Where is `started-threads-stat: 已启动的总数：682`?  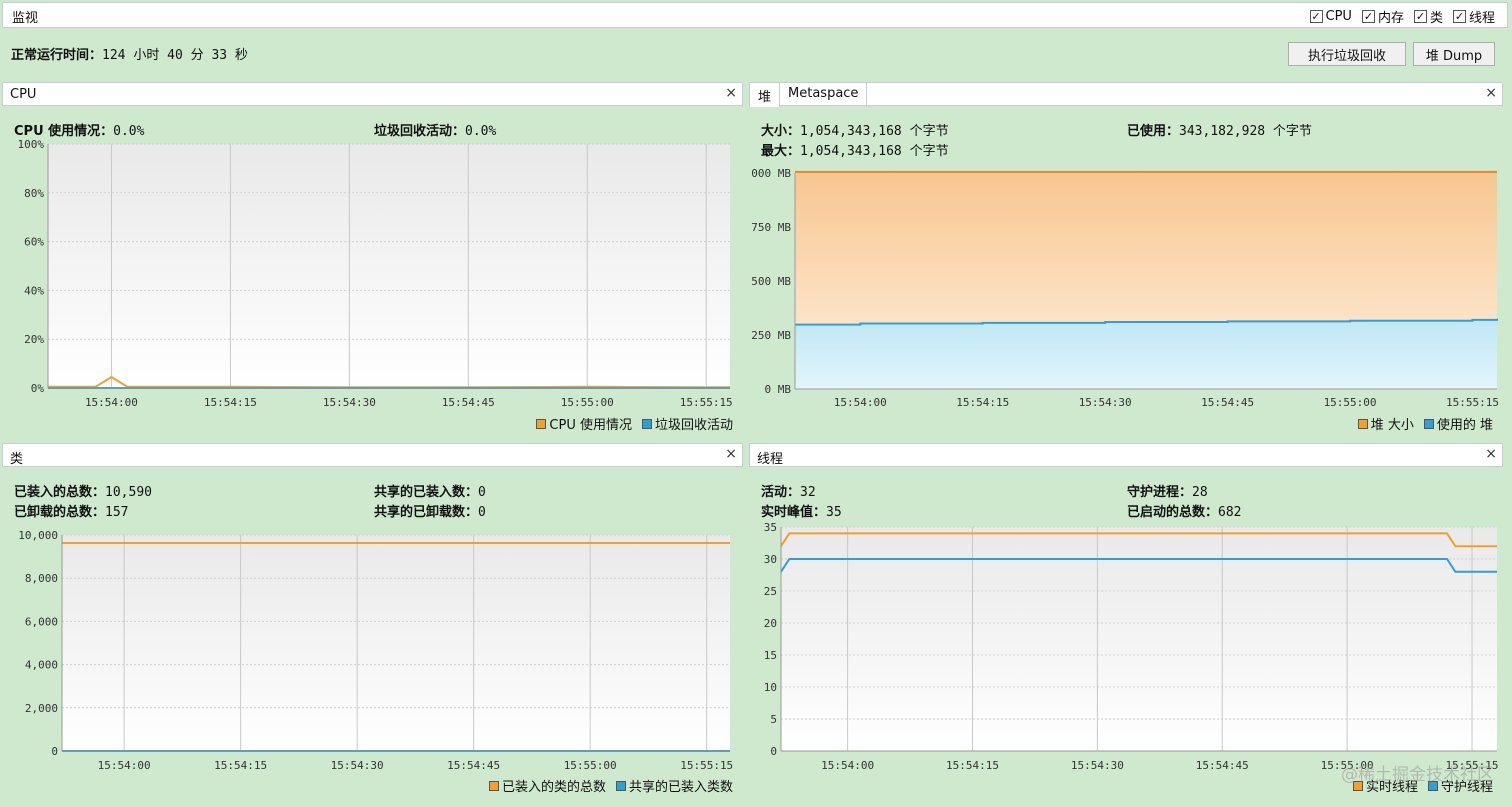
started-threads-stat: 已启动的总数：682 is located at coordinates (1184, 510).